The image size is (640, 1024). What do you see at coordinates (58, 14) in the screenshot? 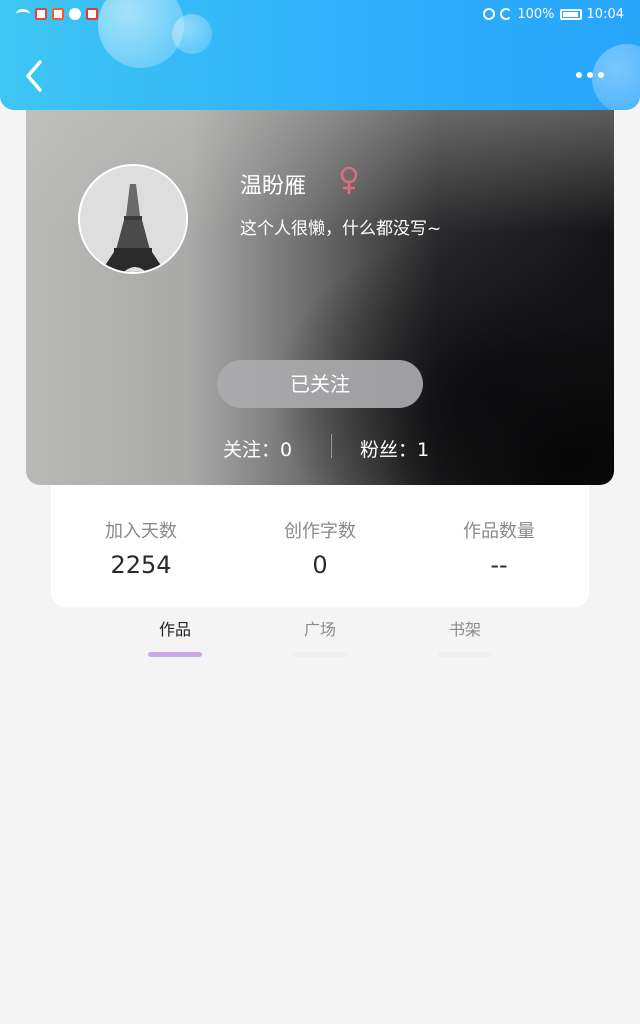
I see `taobao-icon` at bounding box center [58, 14].